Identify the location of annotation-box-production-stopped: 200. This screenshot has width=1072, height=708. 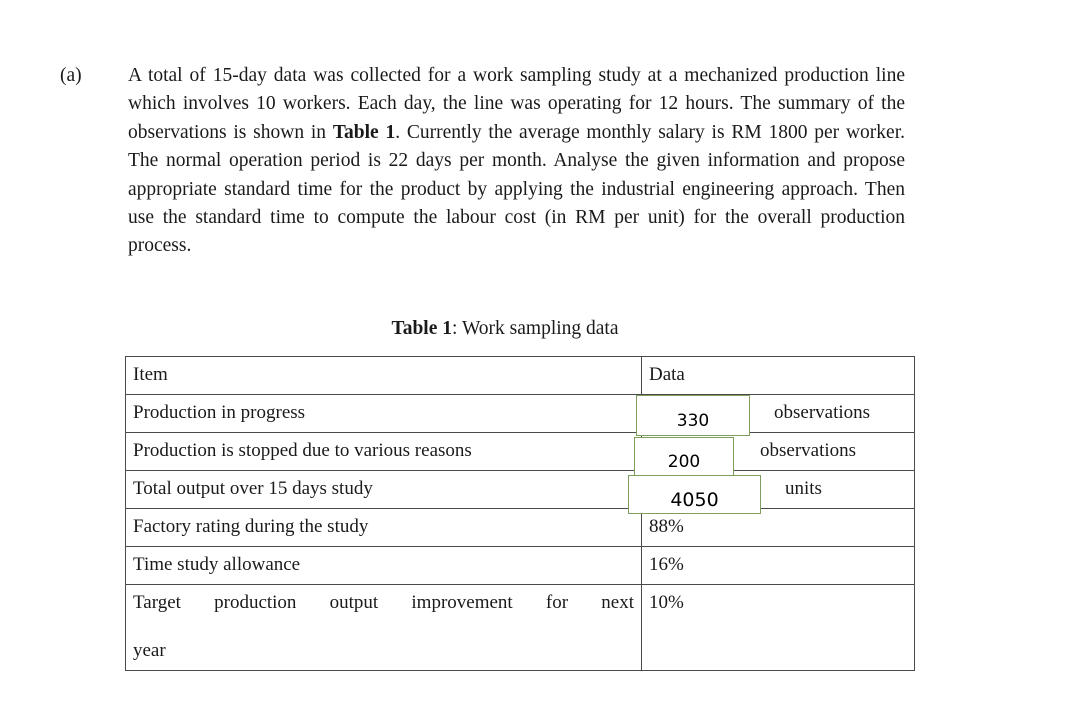
(684, 456).